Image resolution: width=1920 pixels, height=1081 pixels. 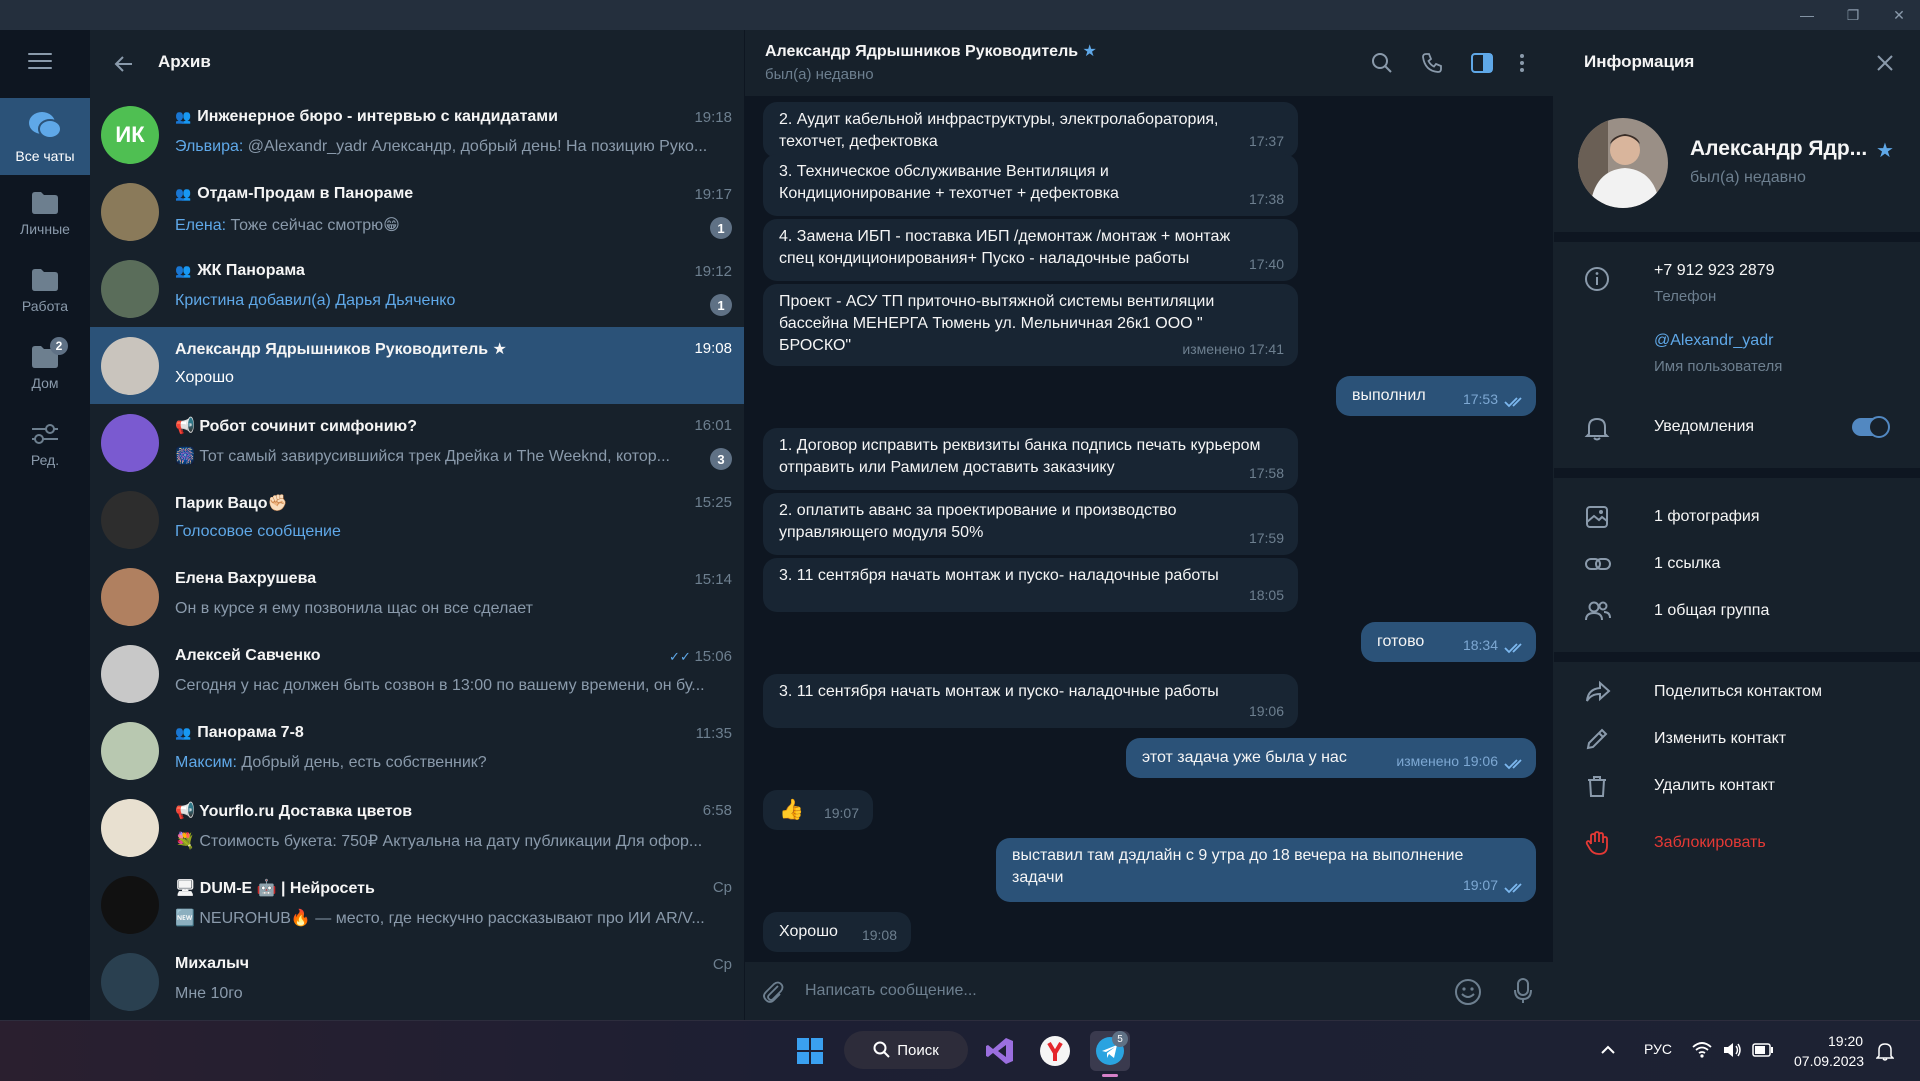 What do you see at coordinates (1447, 761) in the screenshot?
I see `message-time: изменено 19:06` at bounding box center [1447, 761].